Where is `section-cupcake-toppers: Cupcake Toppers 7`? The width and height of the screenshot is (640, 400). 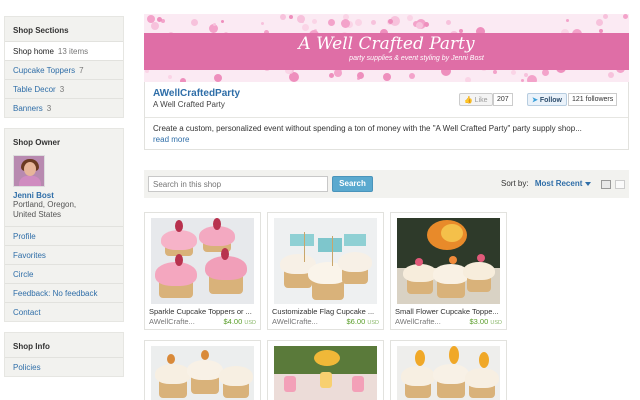 section-cupcake-toppers: Cupcake Toppers 7 is located at coordinates (64, 69).